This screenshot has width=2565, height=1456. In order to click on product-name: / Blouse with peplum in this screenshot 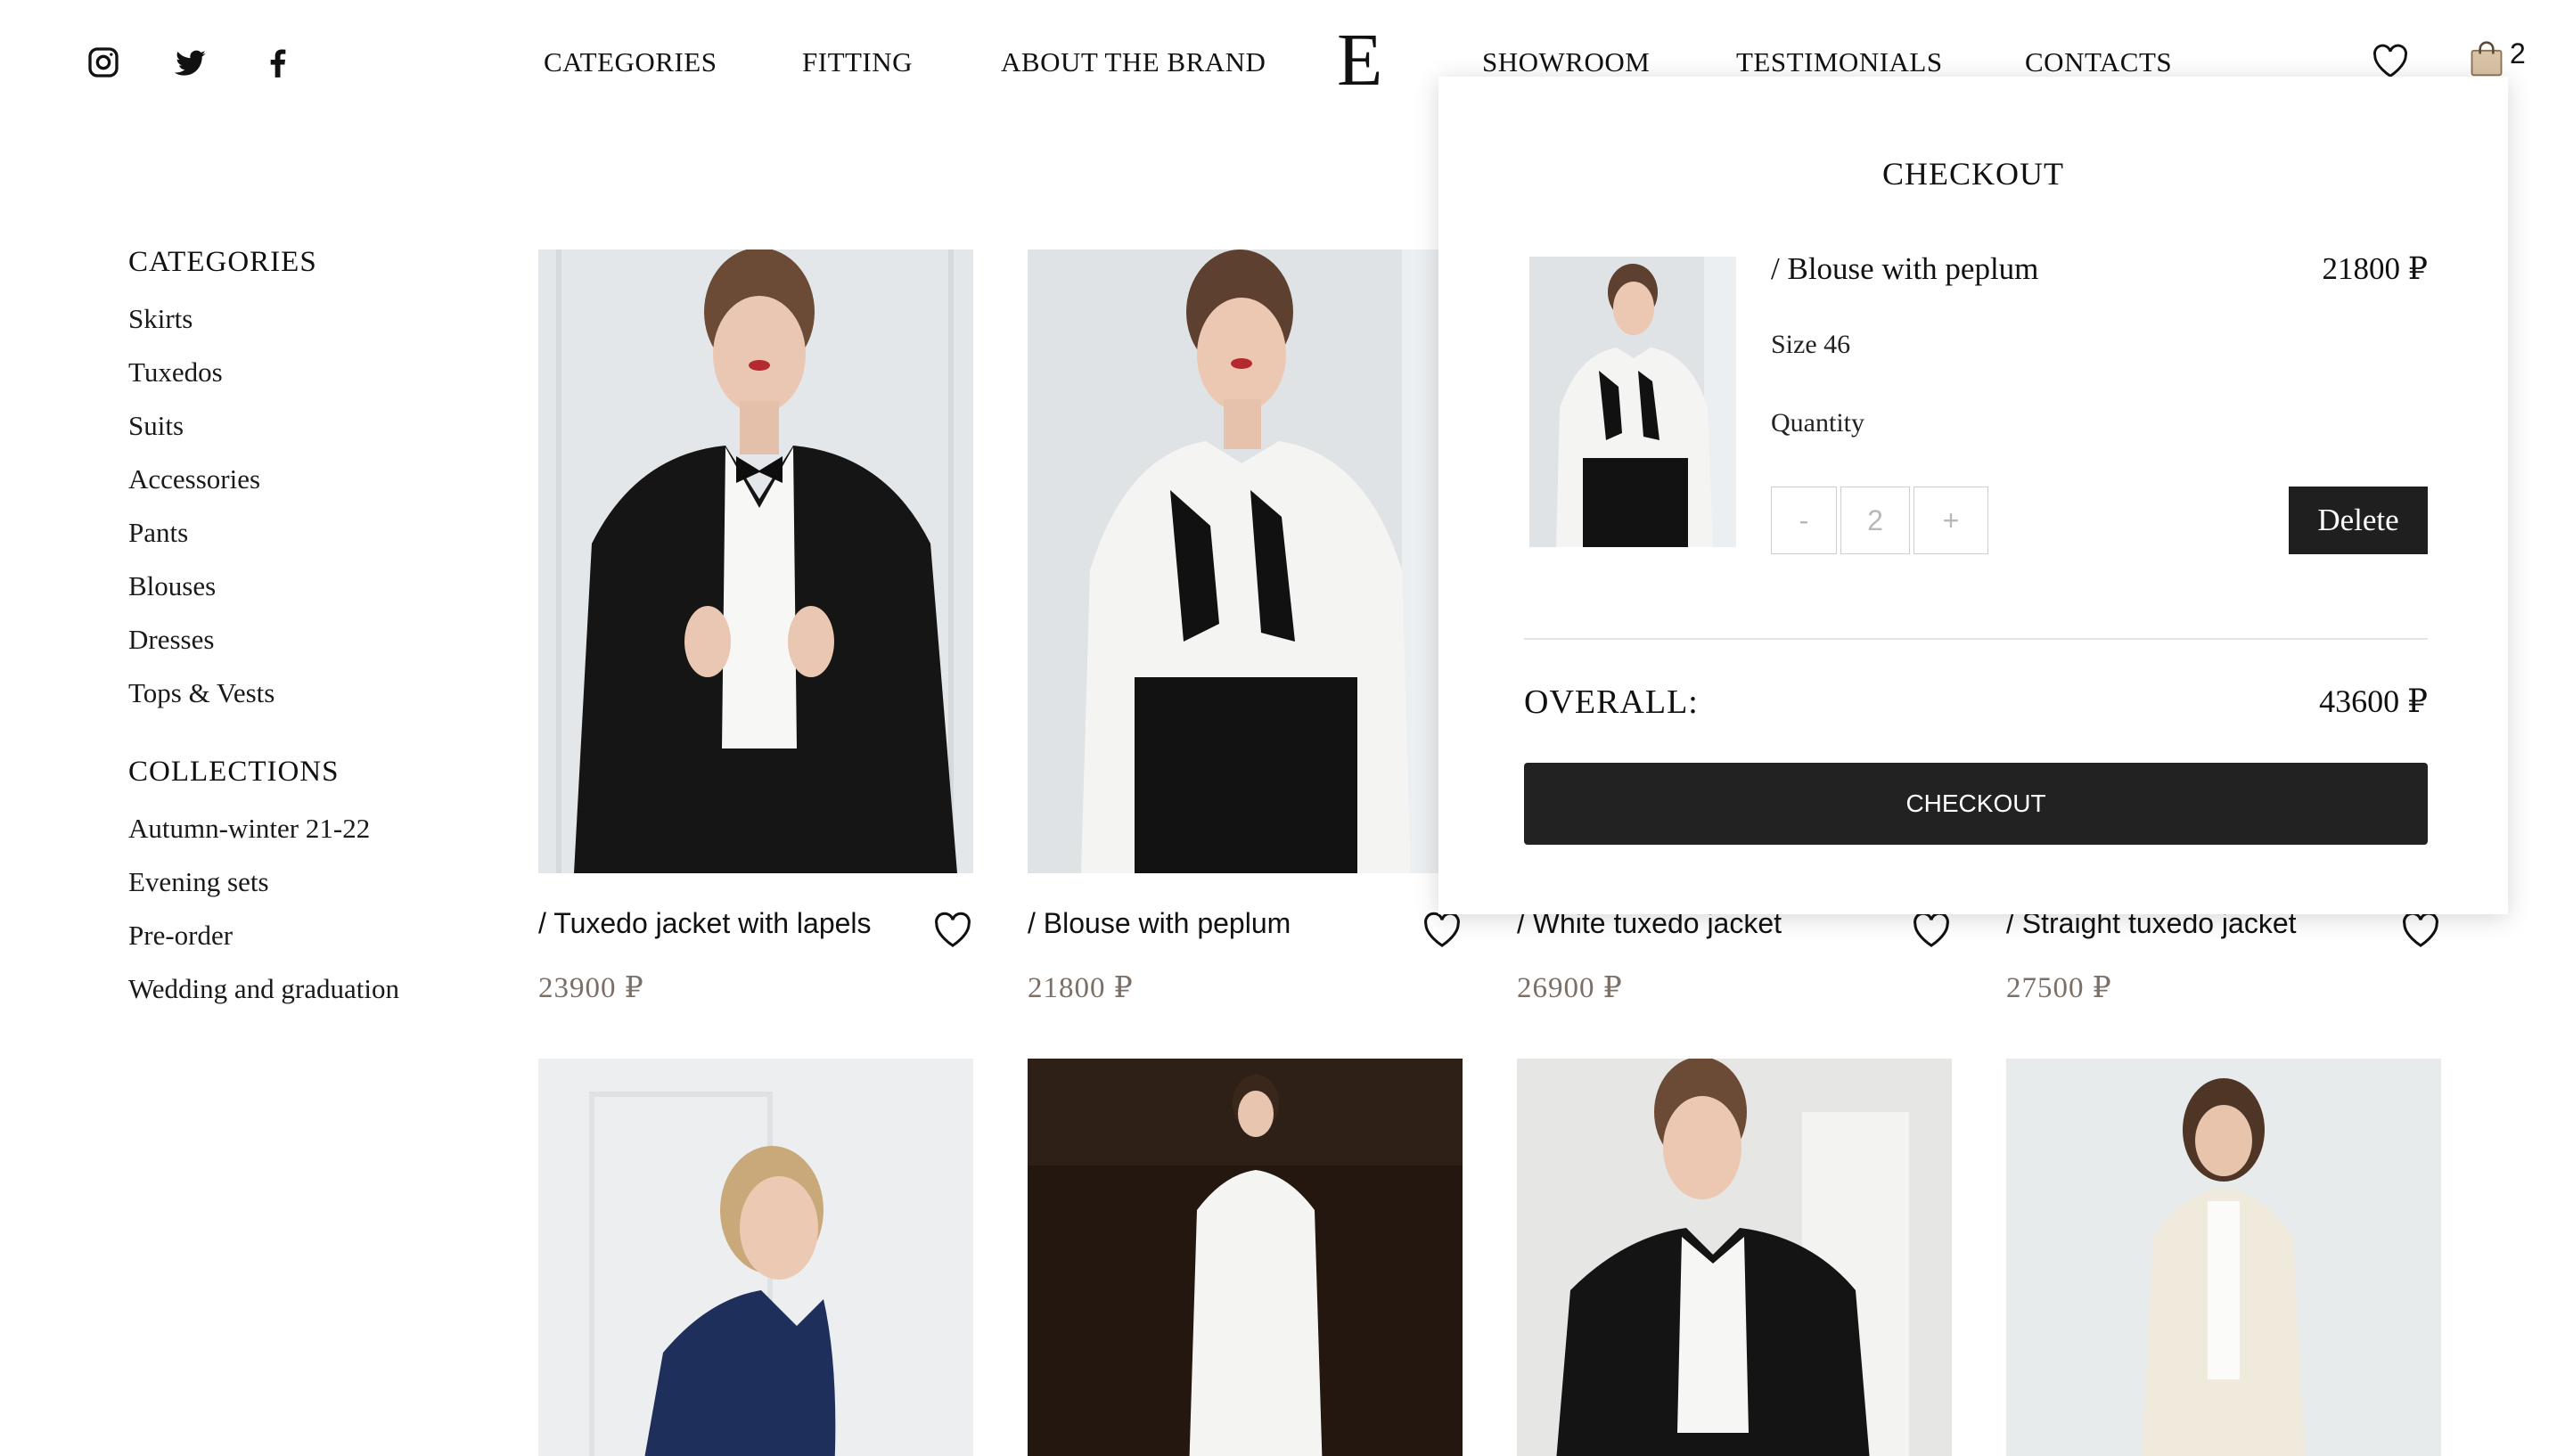, I will do `click(1159, 924)`.